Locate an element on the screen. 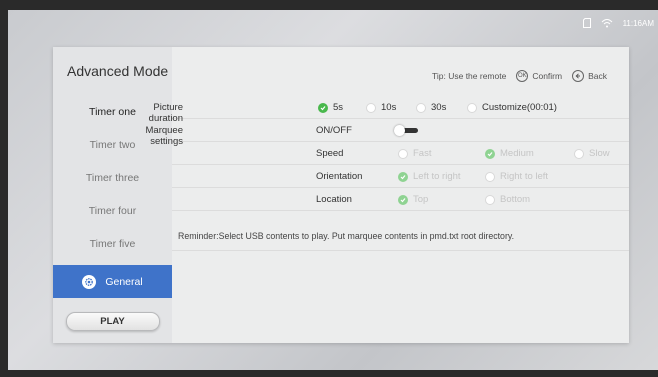 Image resolution: width=658 pixels, height=377 pixels. marquee-toggle is located at coordinates (406, 130).